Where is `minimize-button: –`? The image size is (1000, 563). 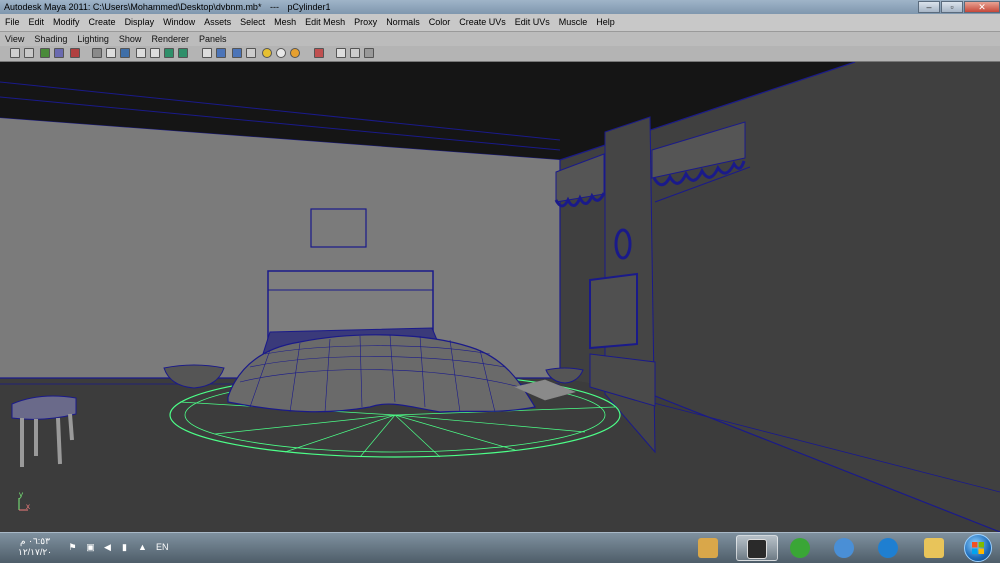 minimize-button: – is located at coordinates (929, 7).